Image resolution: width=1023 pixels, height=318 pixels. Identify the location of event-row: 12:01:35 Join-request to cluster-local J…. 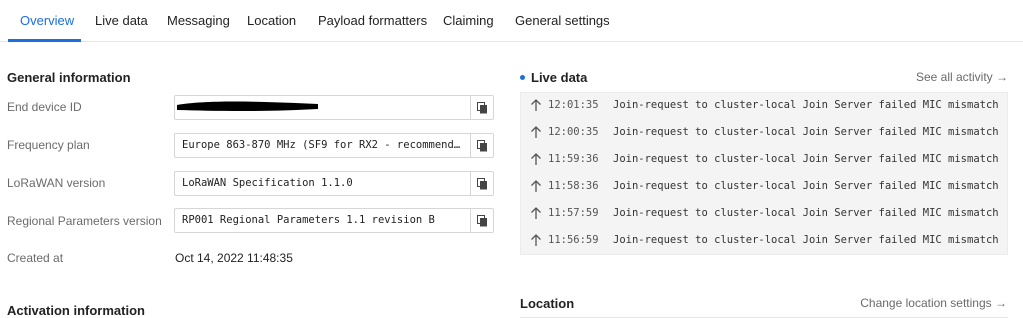
(764, 106).